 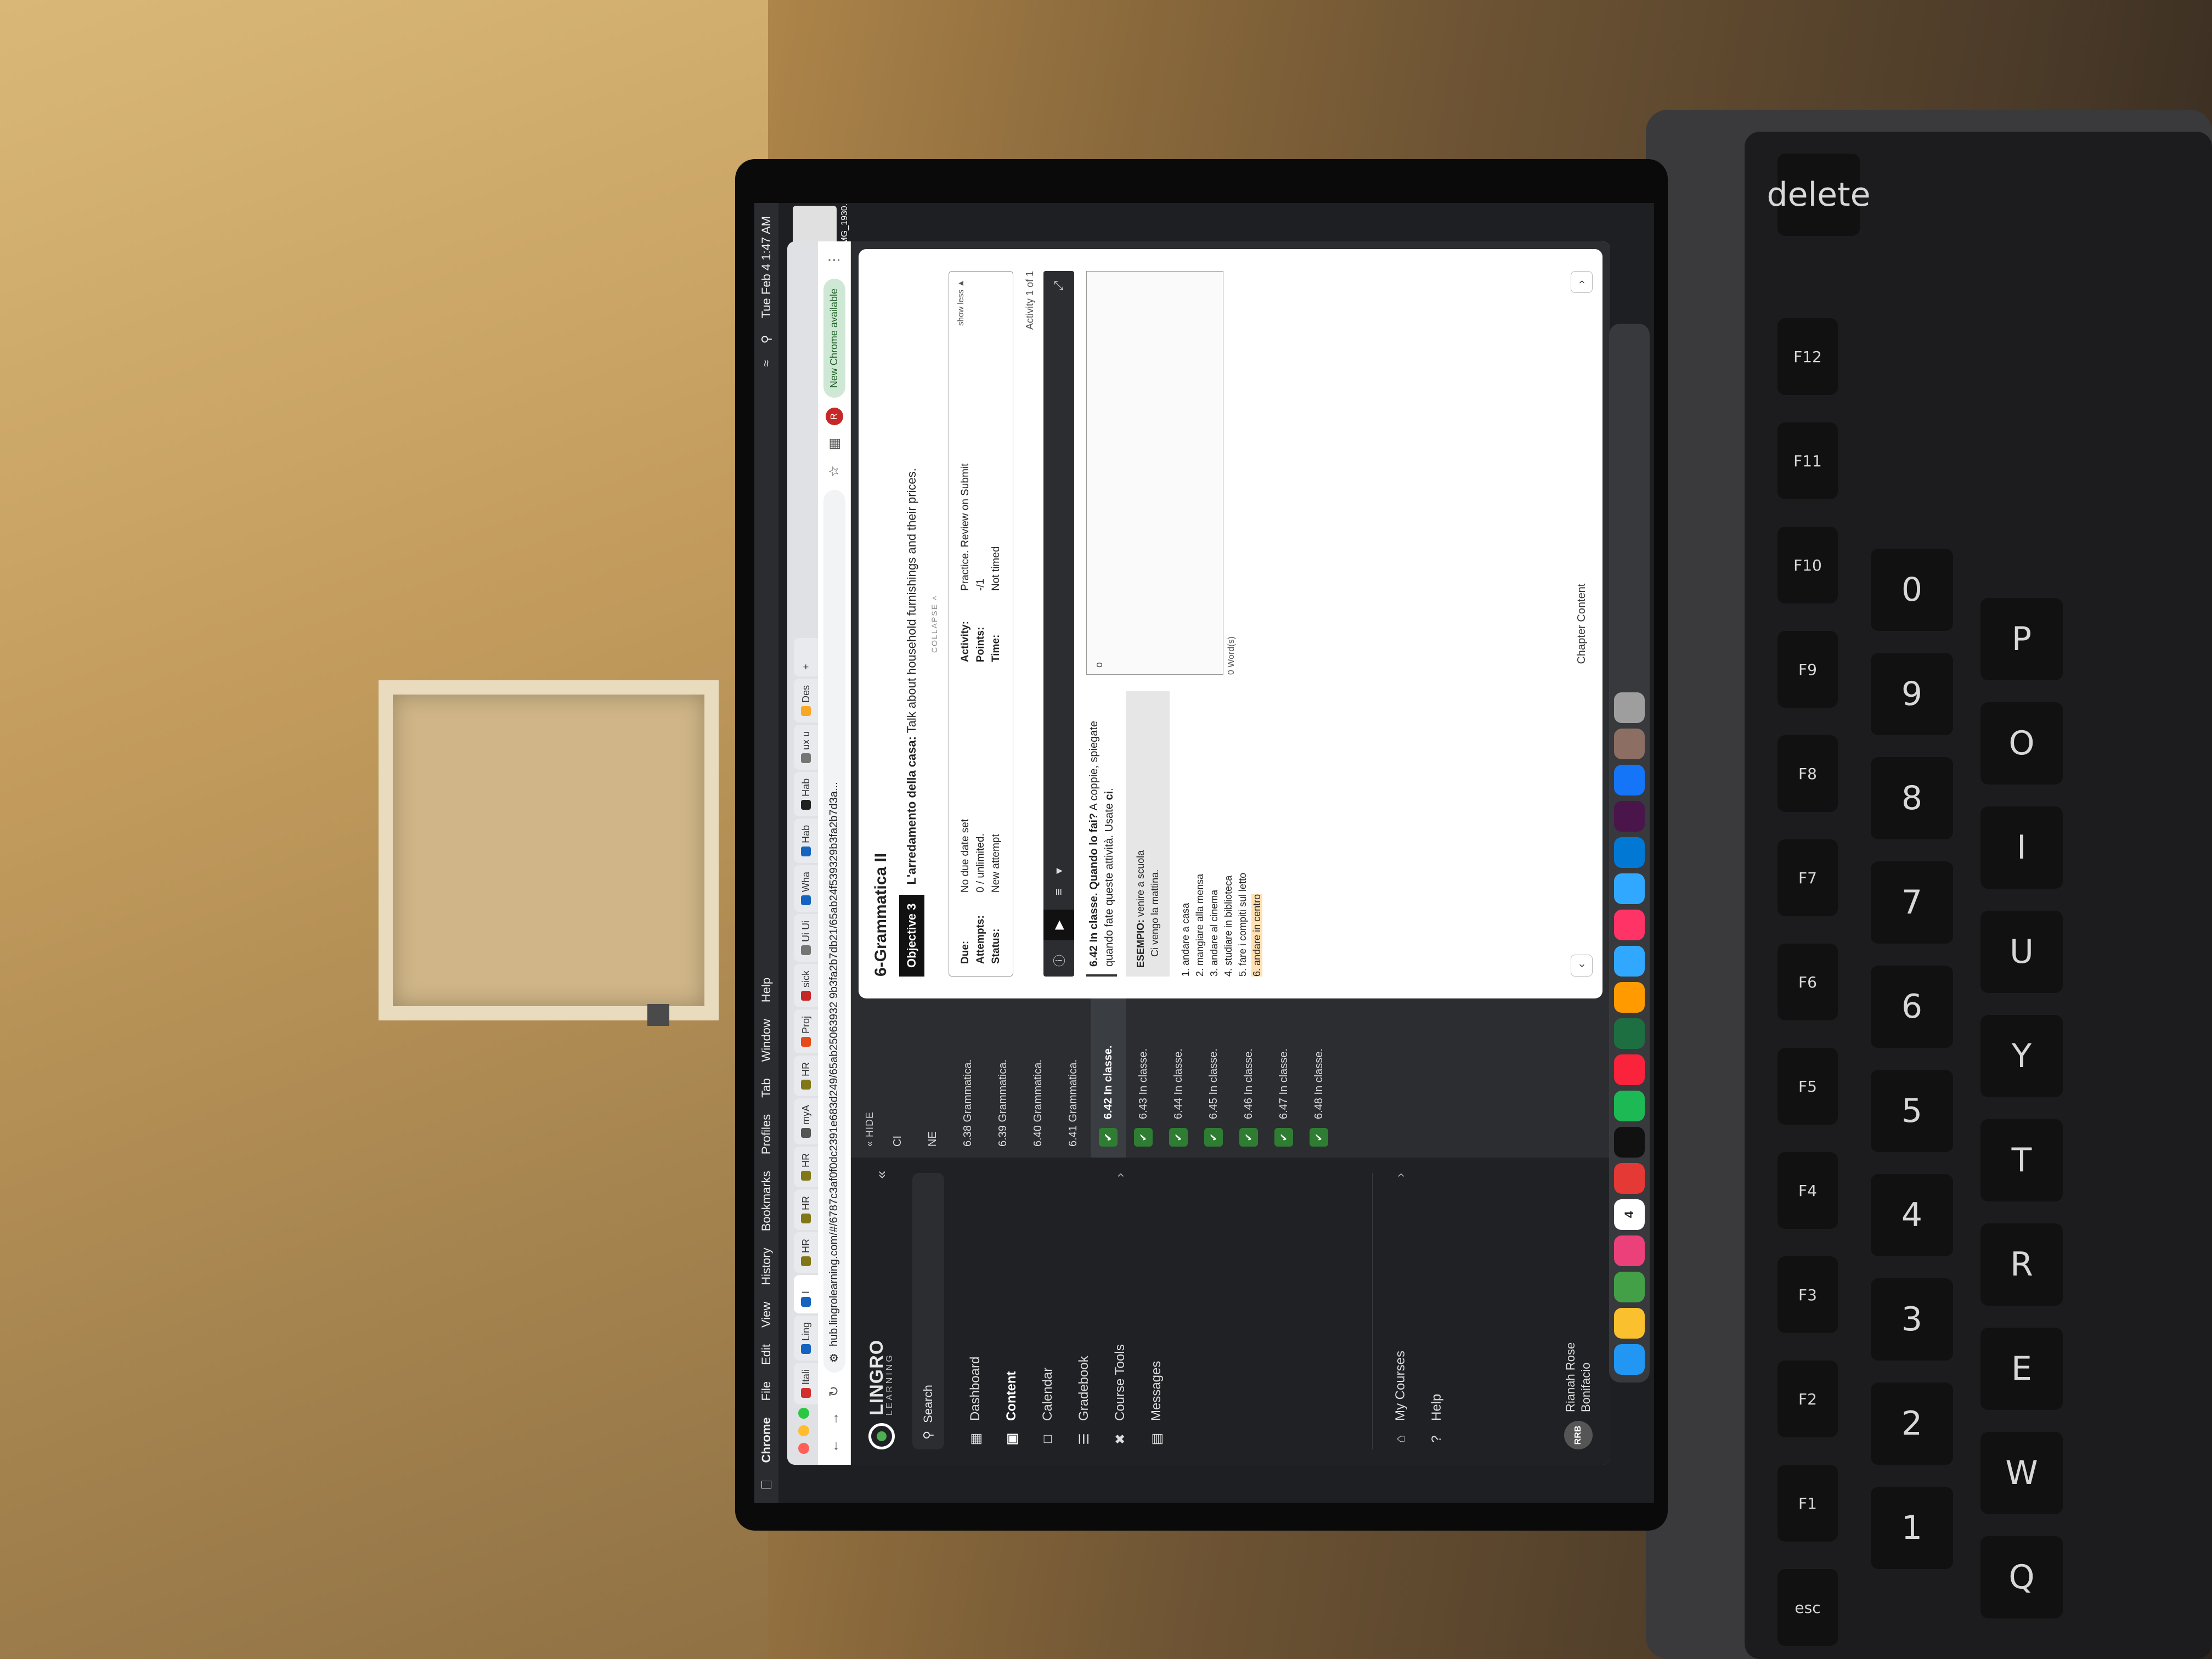 What do you see at coordinates (1630, 1142) in the screenshot?
I see `dock-app-tv-icon` at bounding box center [1630, 1142].